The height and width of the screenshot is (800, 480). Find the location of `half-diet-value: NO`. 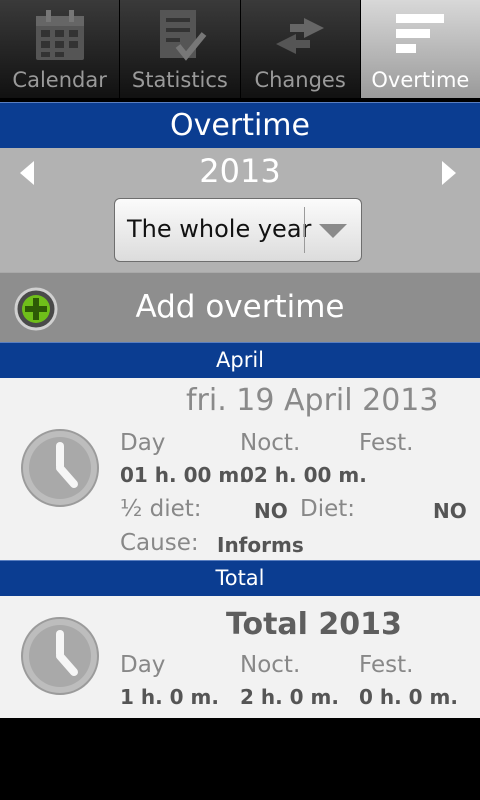

half-diet-value: NO is located at coordinates (271, 511).